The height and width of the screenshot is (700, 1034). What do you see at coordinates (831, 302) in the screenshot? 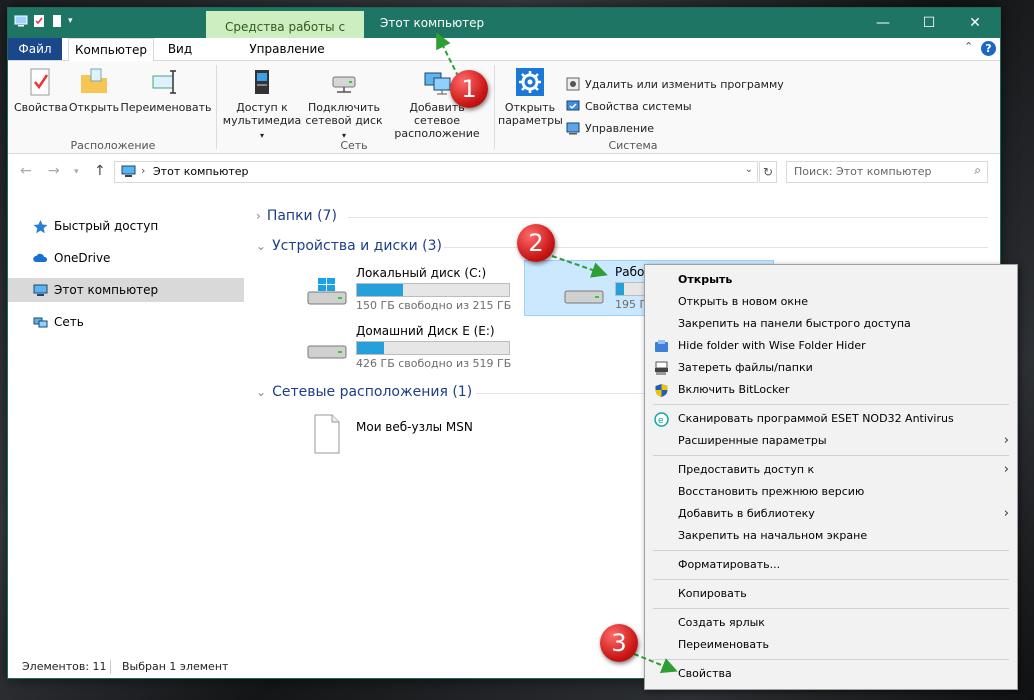
I see `menu-item-open-new-window: Открыть в новом окне` at bounding box center [831, 302].